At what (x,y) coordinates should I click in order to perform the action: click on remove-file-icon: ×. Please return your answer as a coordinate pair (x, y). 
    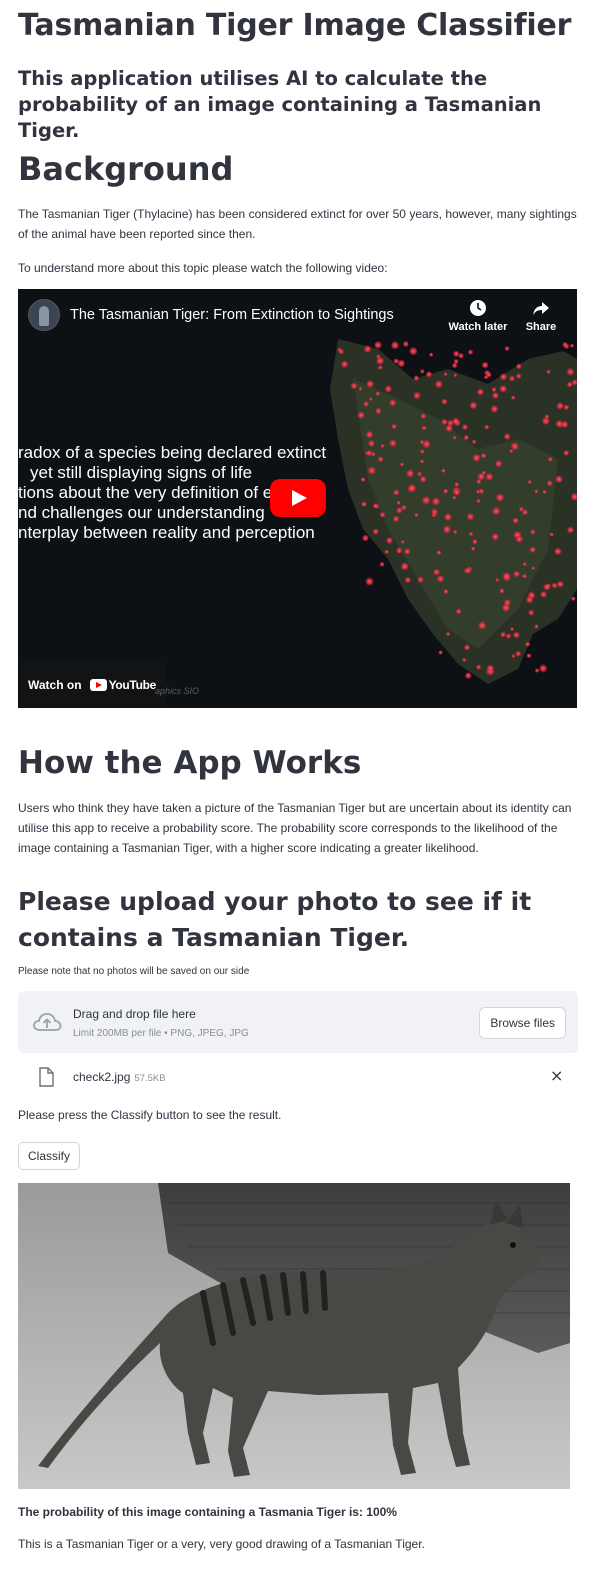
    Looking at the image, I should click on (556, 1075).